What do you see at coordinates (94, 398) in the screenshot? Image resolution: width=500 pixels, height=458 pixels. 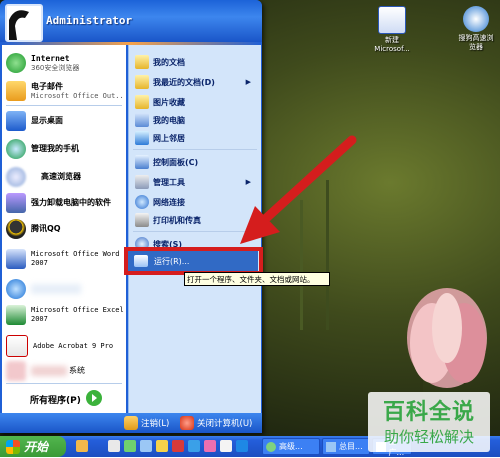 I see `all-programs-arrow-icon` at bounding box center [94, 398].